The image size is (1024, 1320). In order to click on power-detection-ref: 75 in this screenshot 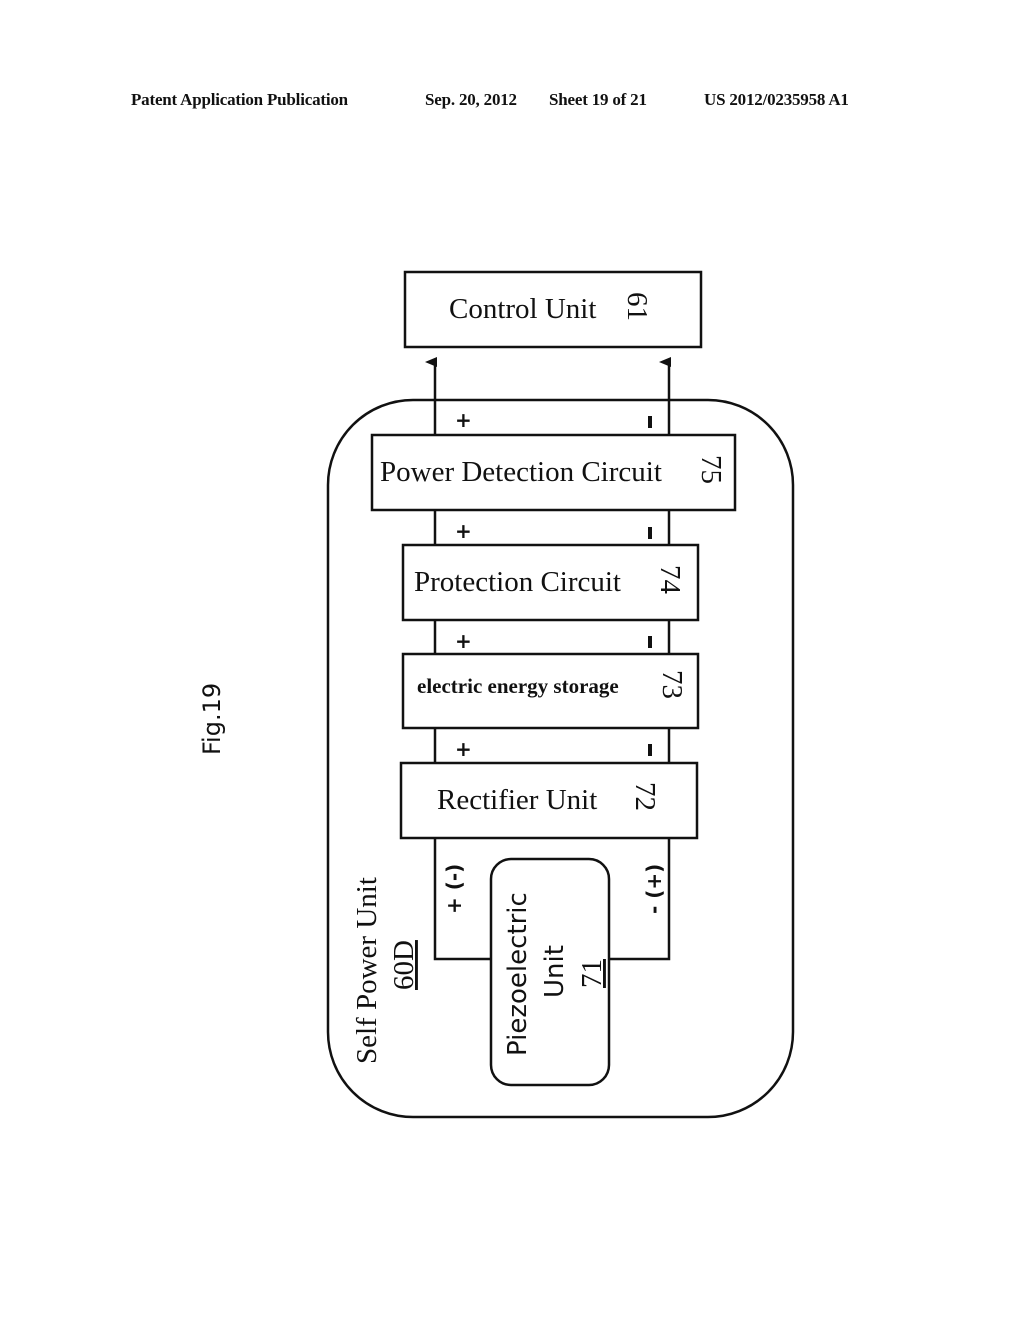, I will do `click(711, 469)`.